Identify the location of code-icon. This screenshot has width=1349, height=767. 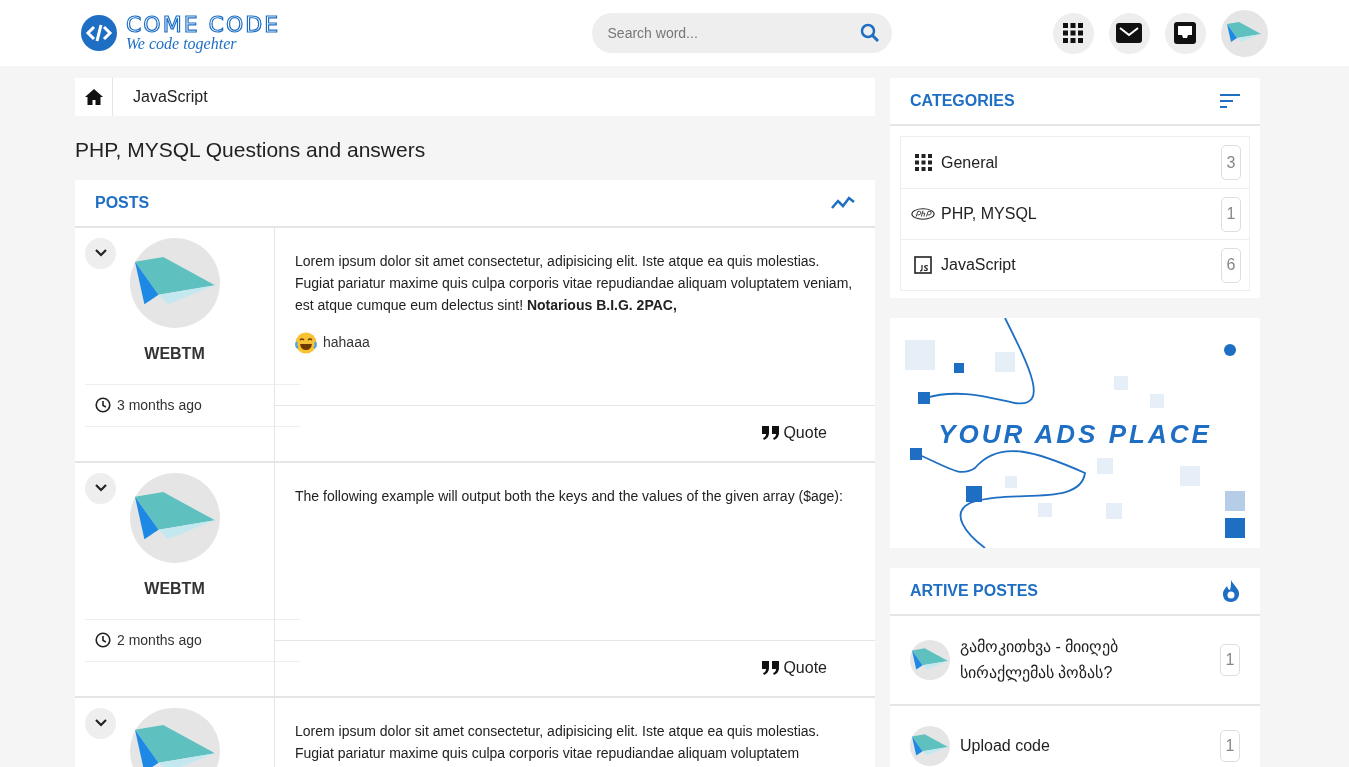
(99, 33).